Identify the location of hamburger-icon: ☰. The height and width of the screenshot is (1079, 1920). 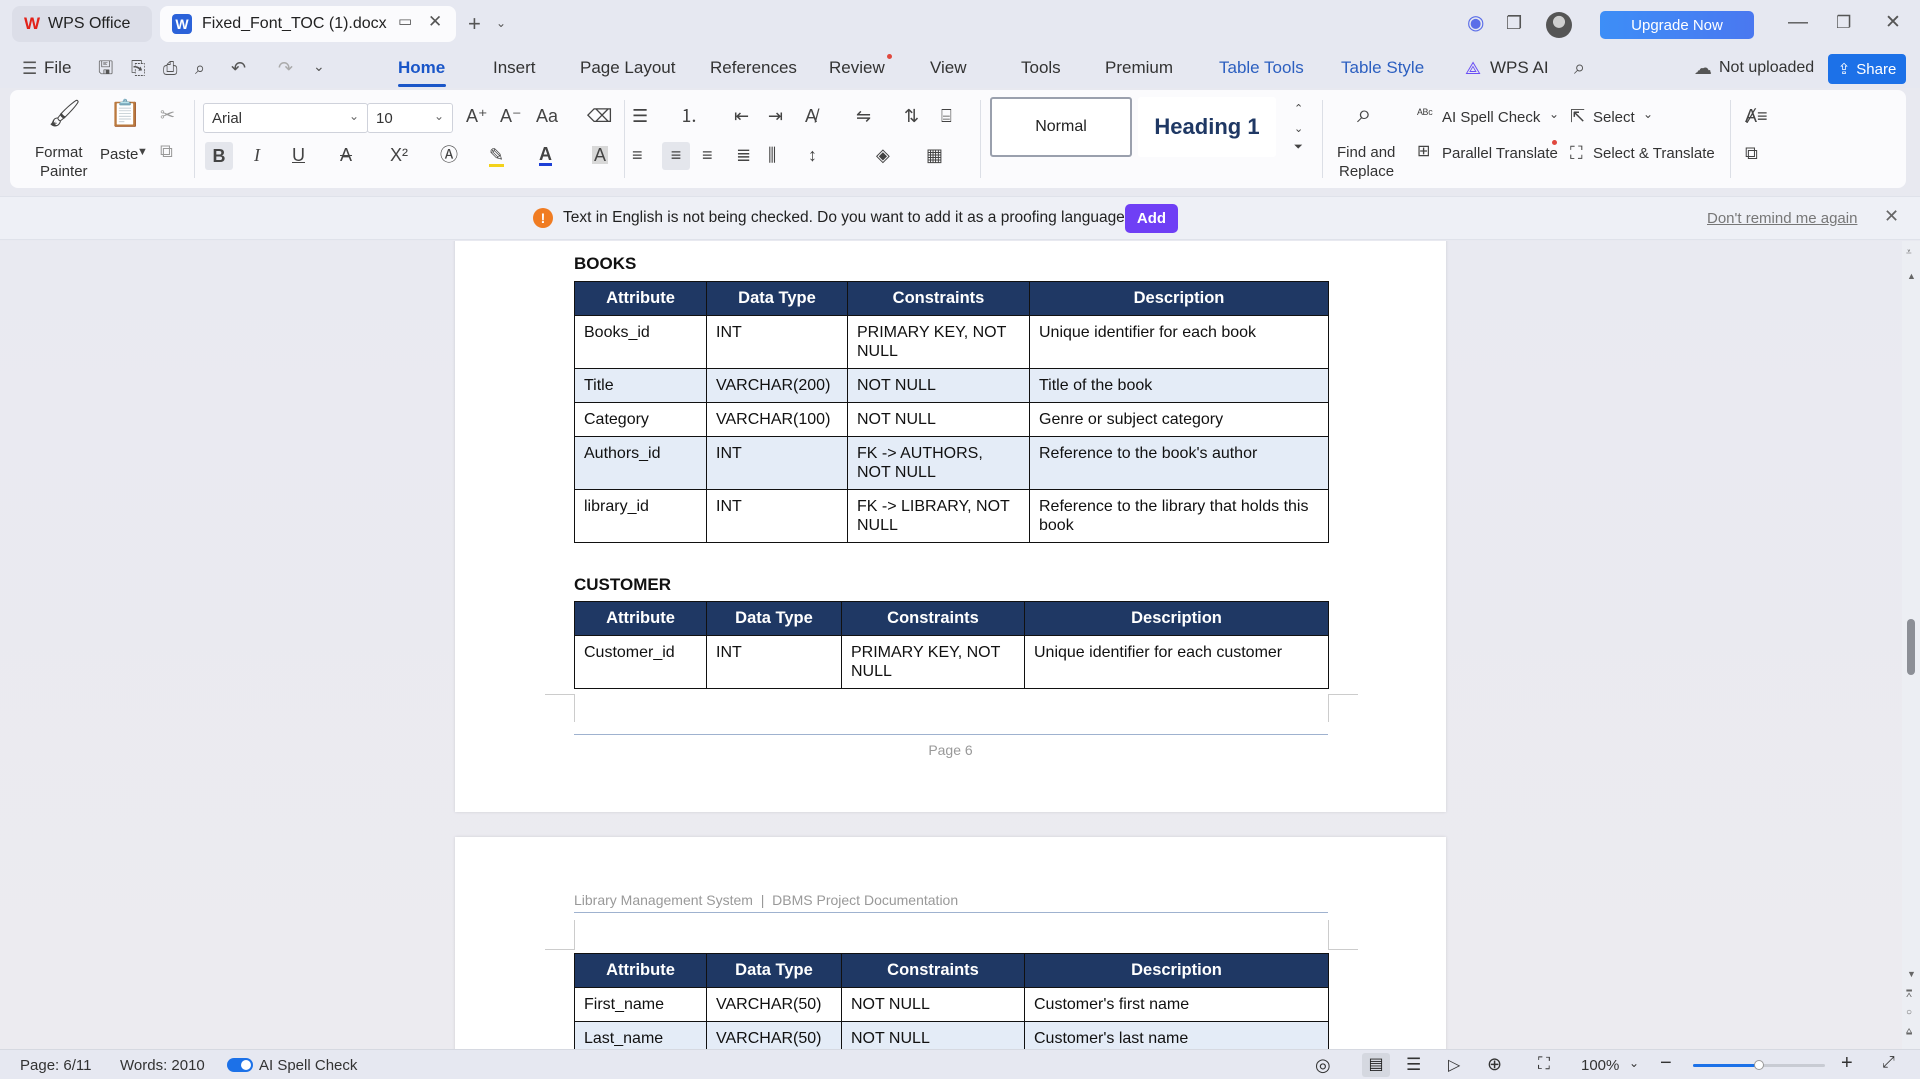
(29, 68).